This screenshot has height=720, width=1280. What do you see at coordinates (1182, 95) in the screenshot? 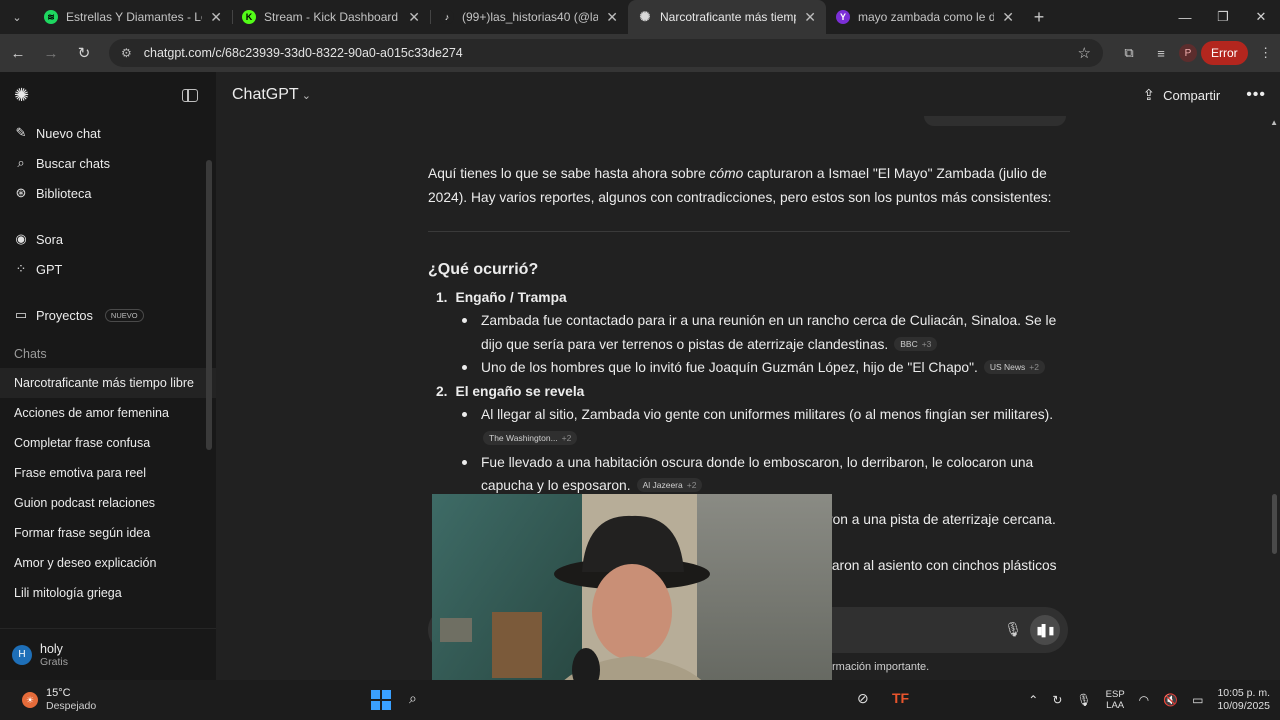
I see `share-button: ⇪ Compartir` at bounding box center [1182, 95].